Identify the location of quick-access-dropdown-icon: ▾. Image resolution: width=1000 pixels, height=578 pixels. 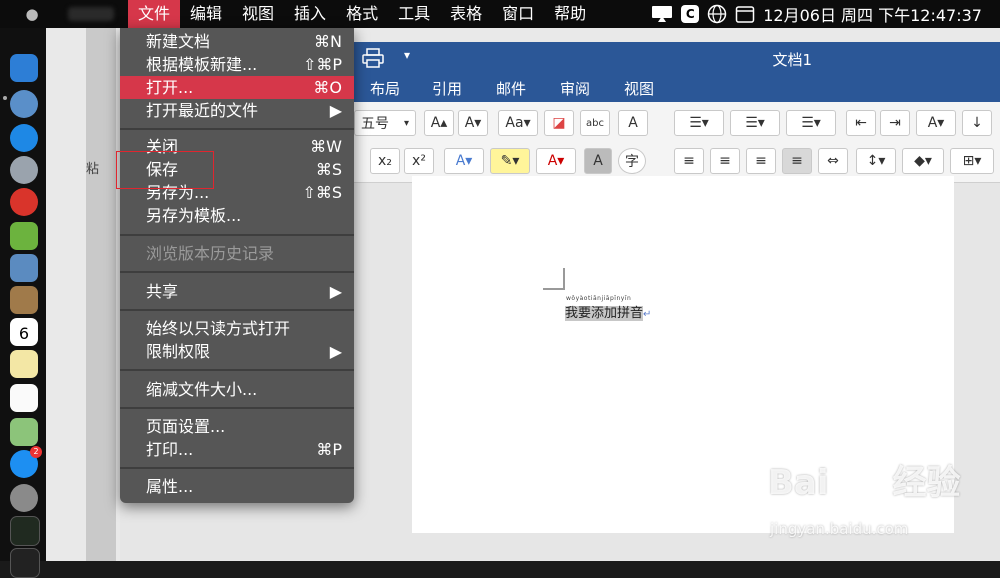
(407, 55).